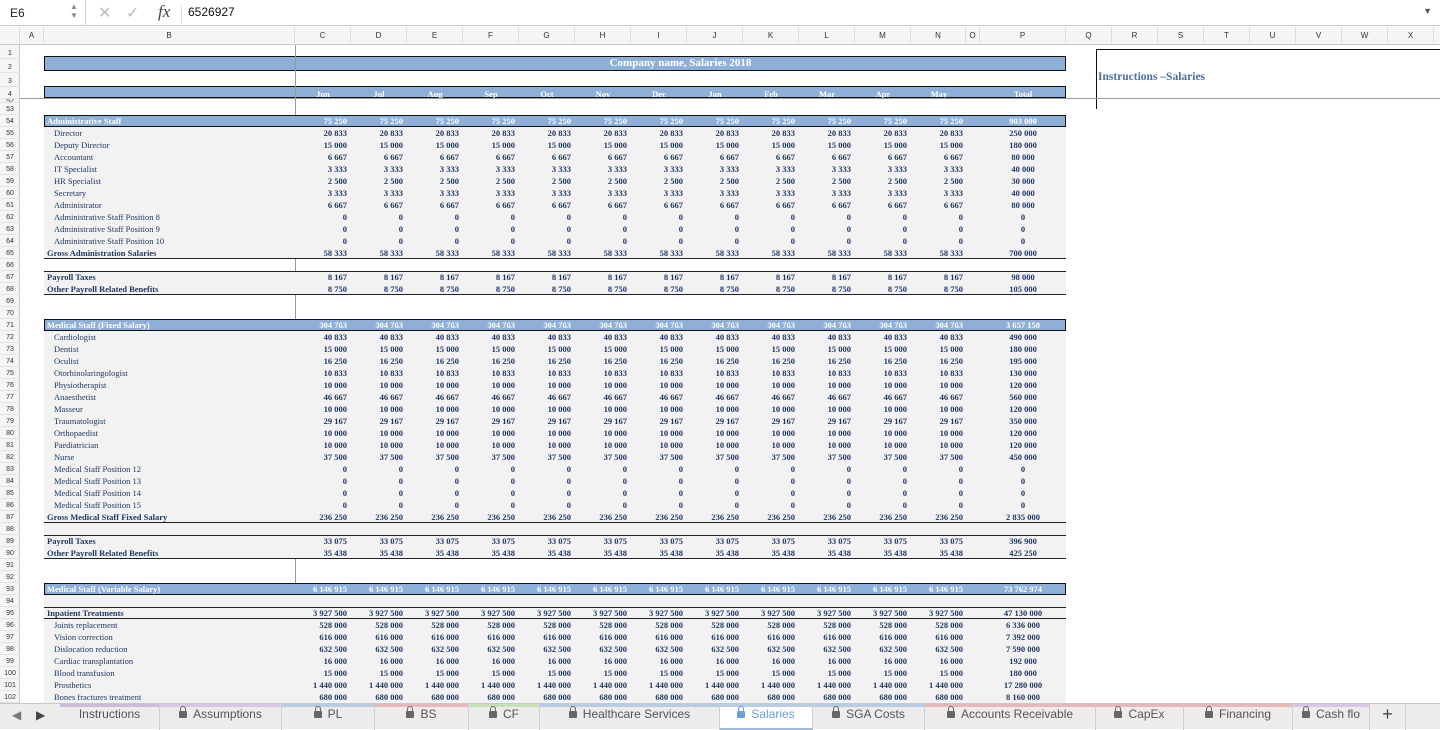 The width and height of the screenshot is (1440, 730). Describe the element at coordinates (1023, 589) in the screenshot. I see `total-value-cell: 73 762 974` at that location.